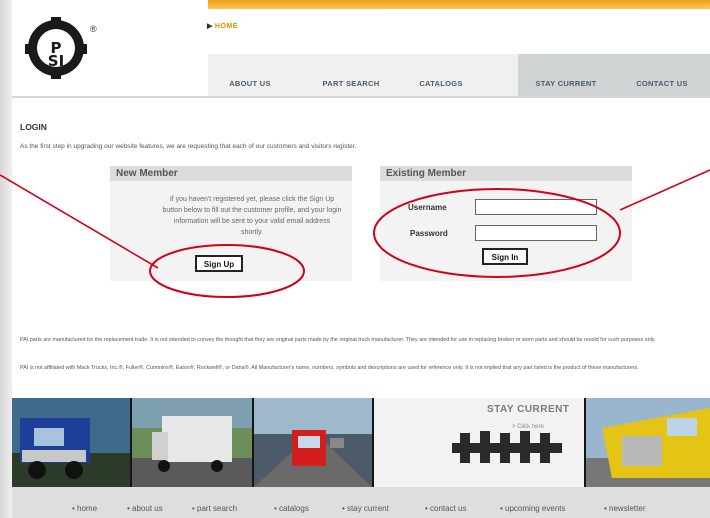  What do you see at coordinates (56, 54) in the screenshot?
I see `logo-text: P SI` at bounding box center [56, 54].